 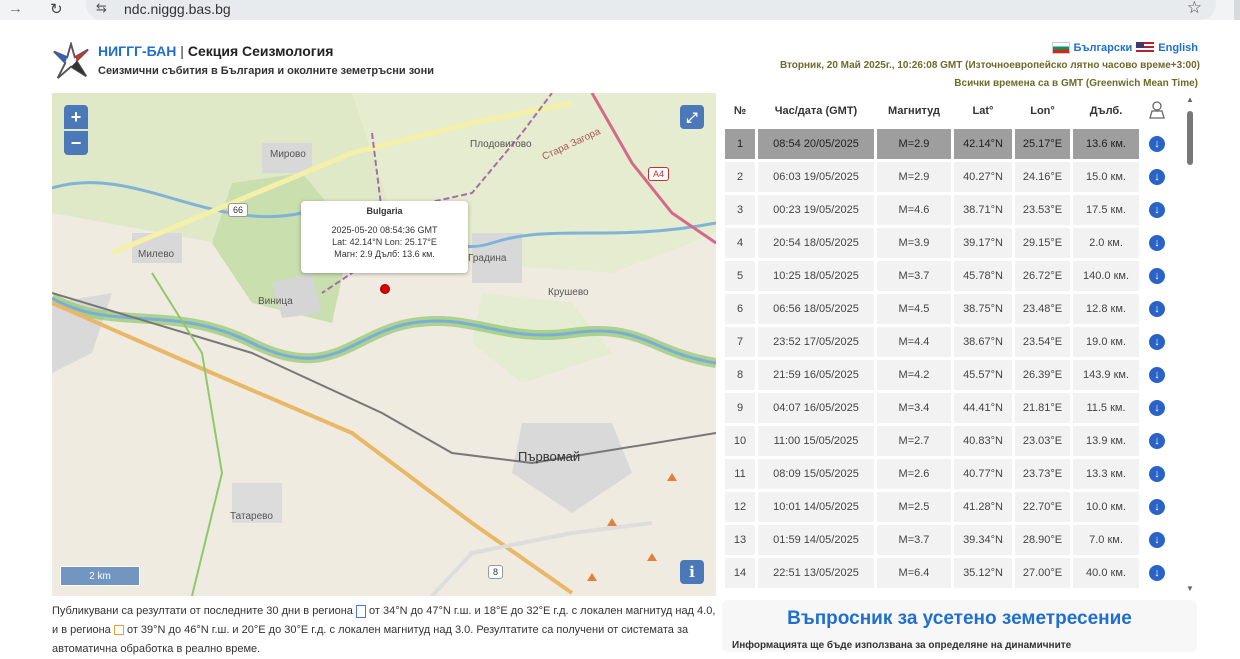 I want to click on cell-number: 4, so click(x=740, y=243).